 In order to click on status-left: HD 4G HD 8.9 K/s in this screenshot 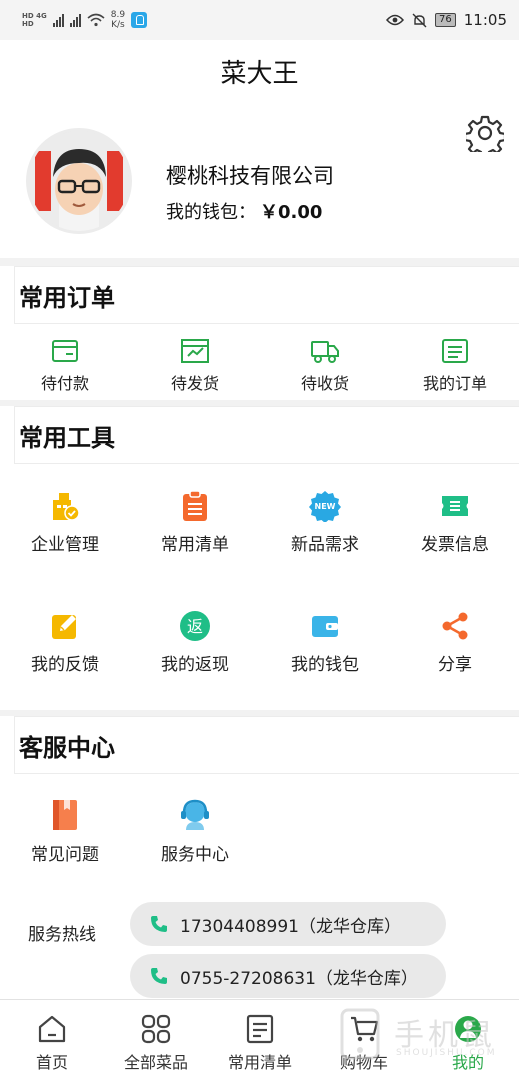, I will do `click(85, 20)`.